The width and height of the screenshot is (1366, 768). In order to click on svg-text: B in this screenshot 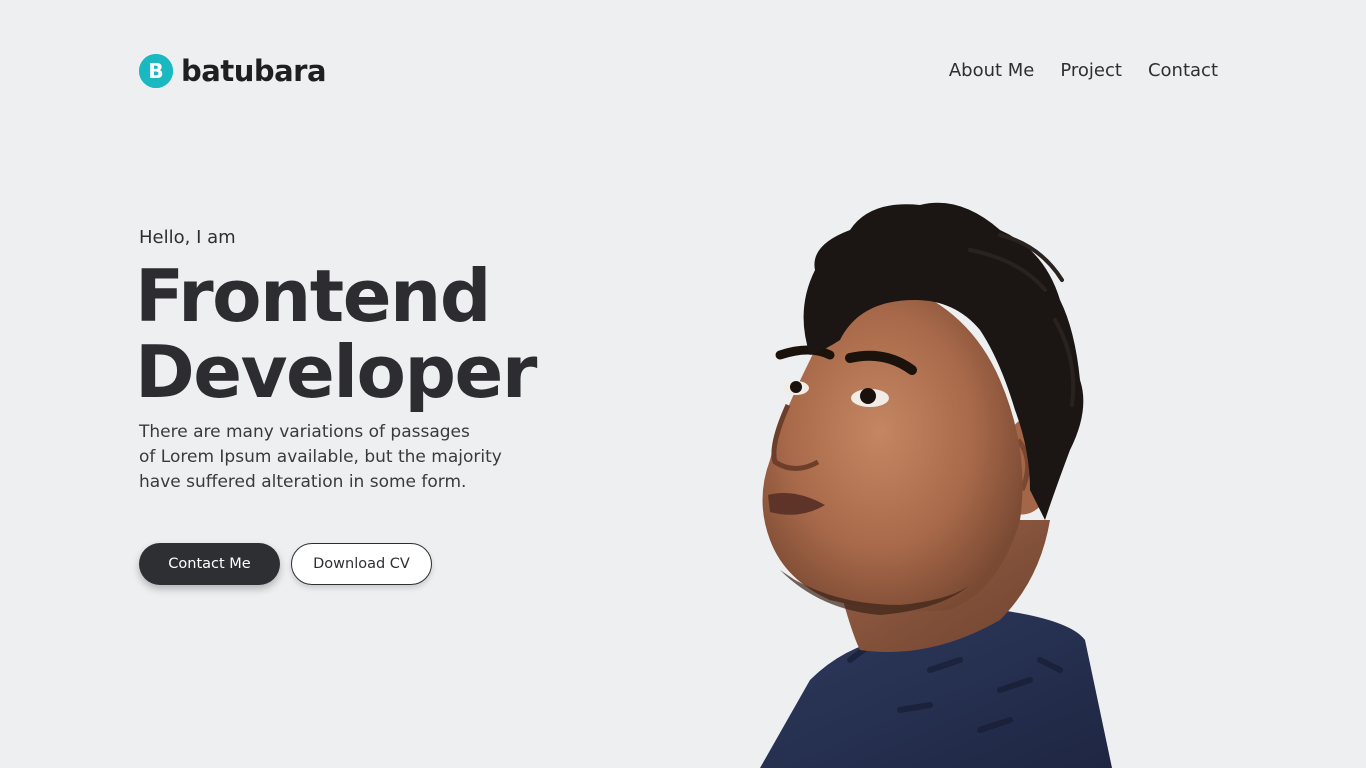, I will do `click(155, 71)`.